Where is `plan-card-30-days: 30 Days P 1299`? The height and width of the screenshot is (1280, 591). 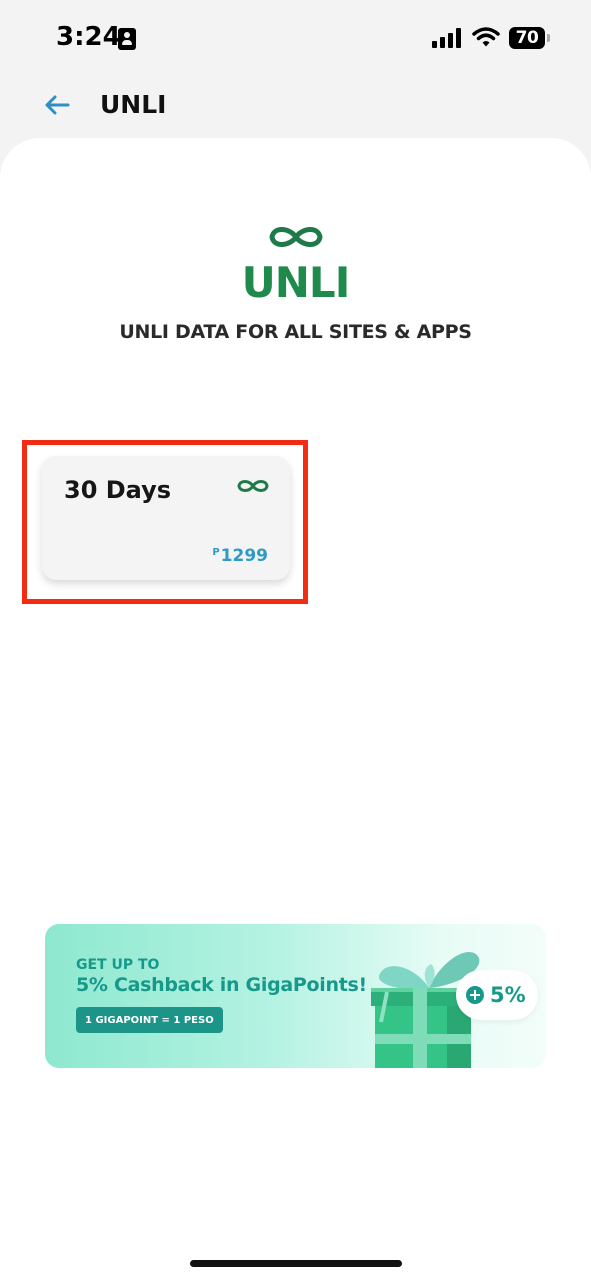
plan-card-30-days: 30 Days P 1299 is located at coordinates (166, 518).